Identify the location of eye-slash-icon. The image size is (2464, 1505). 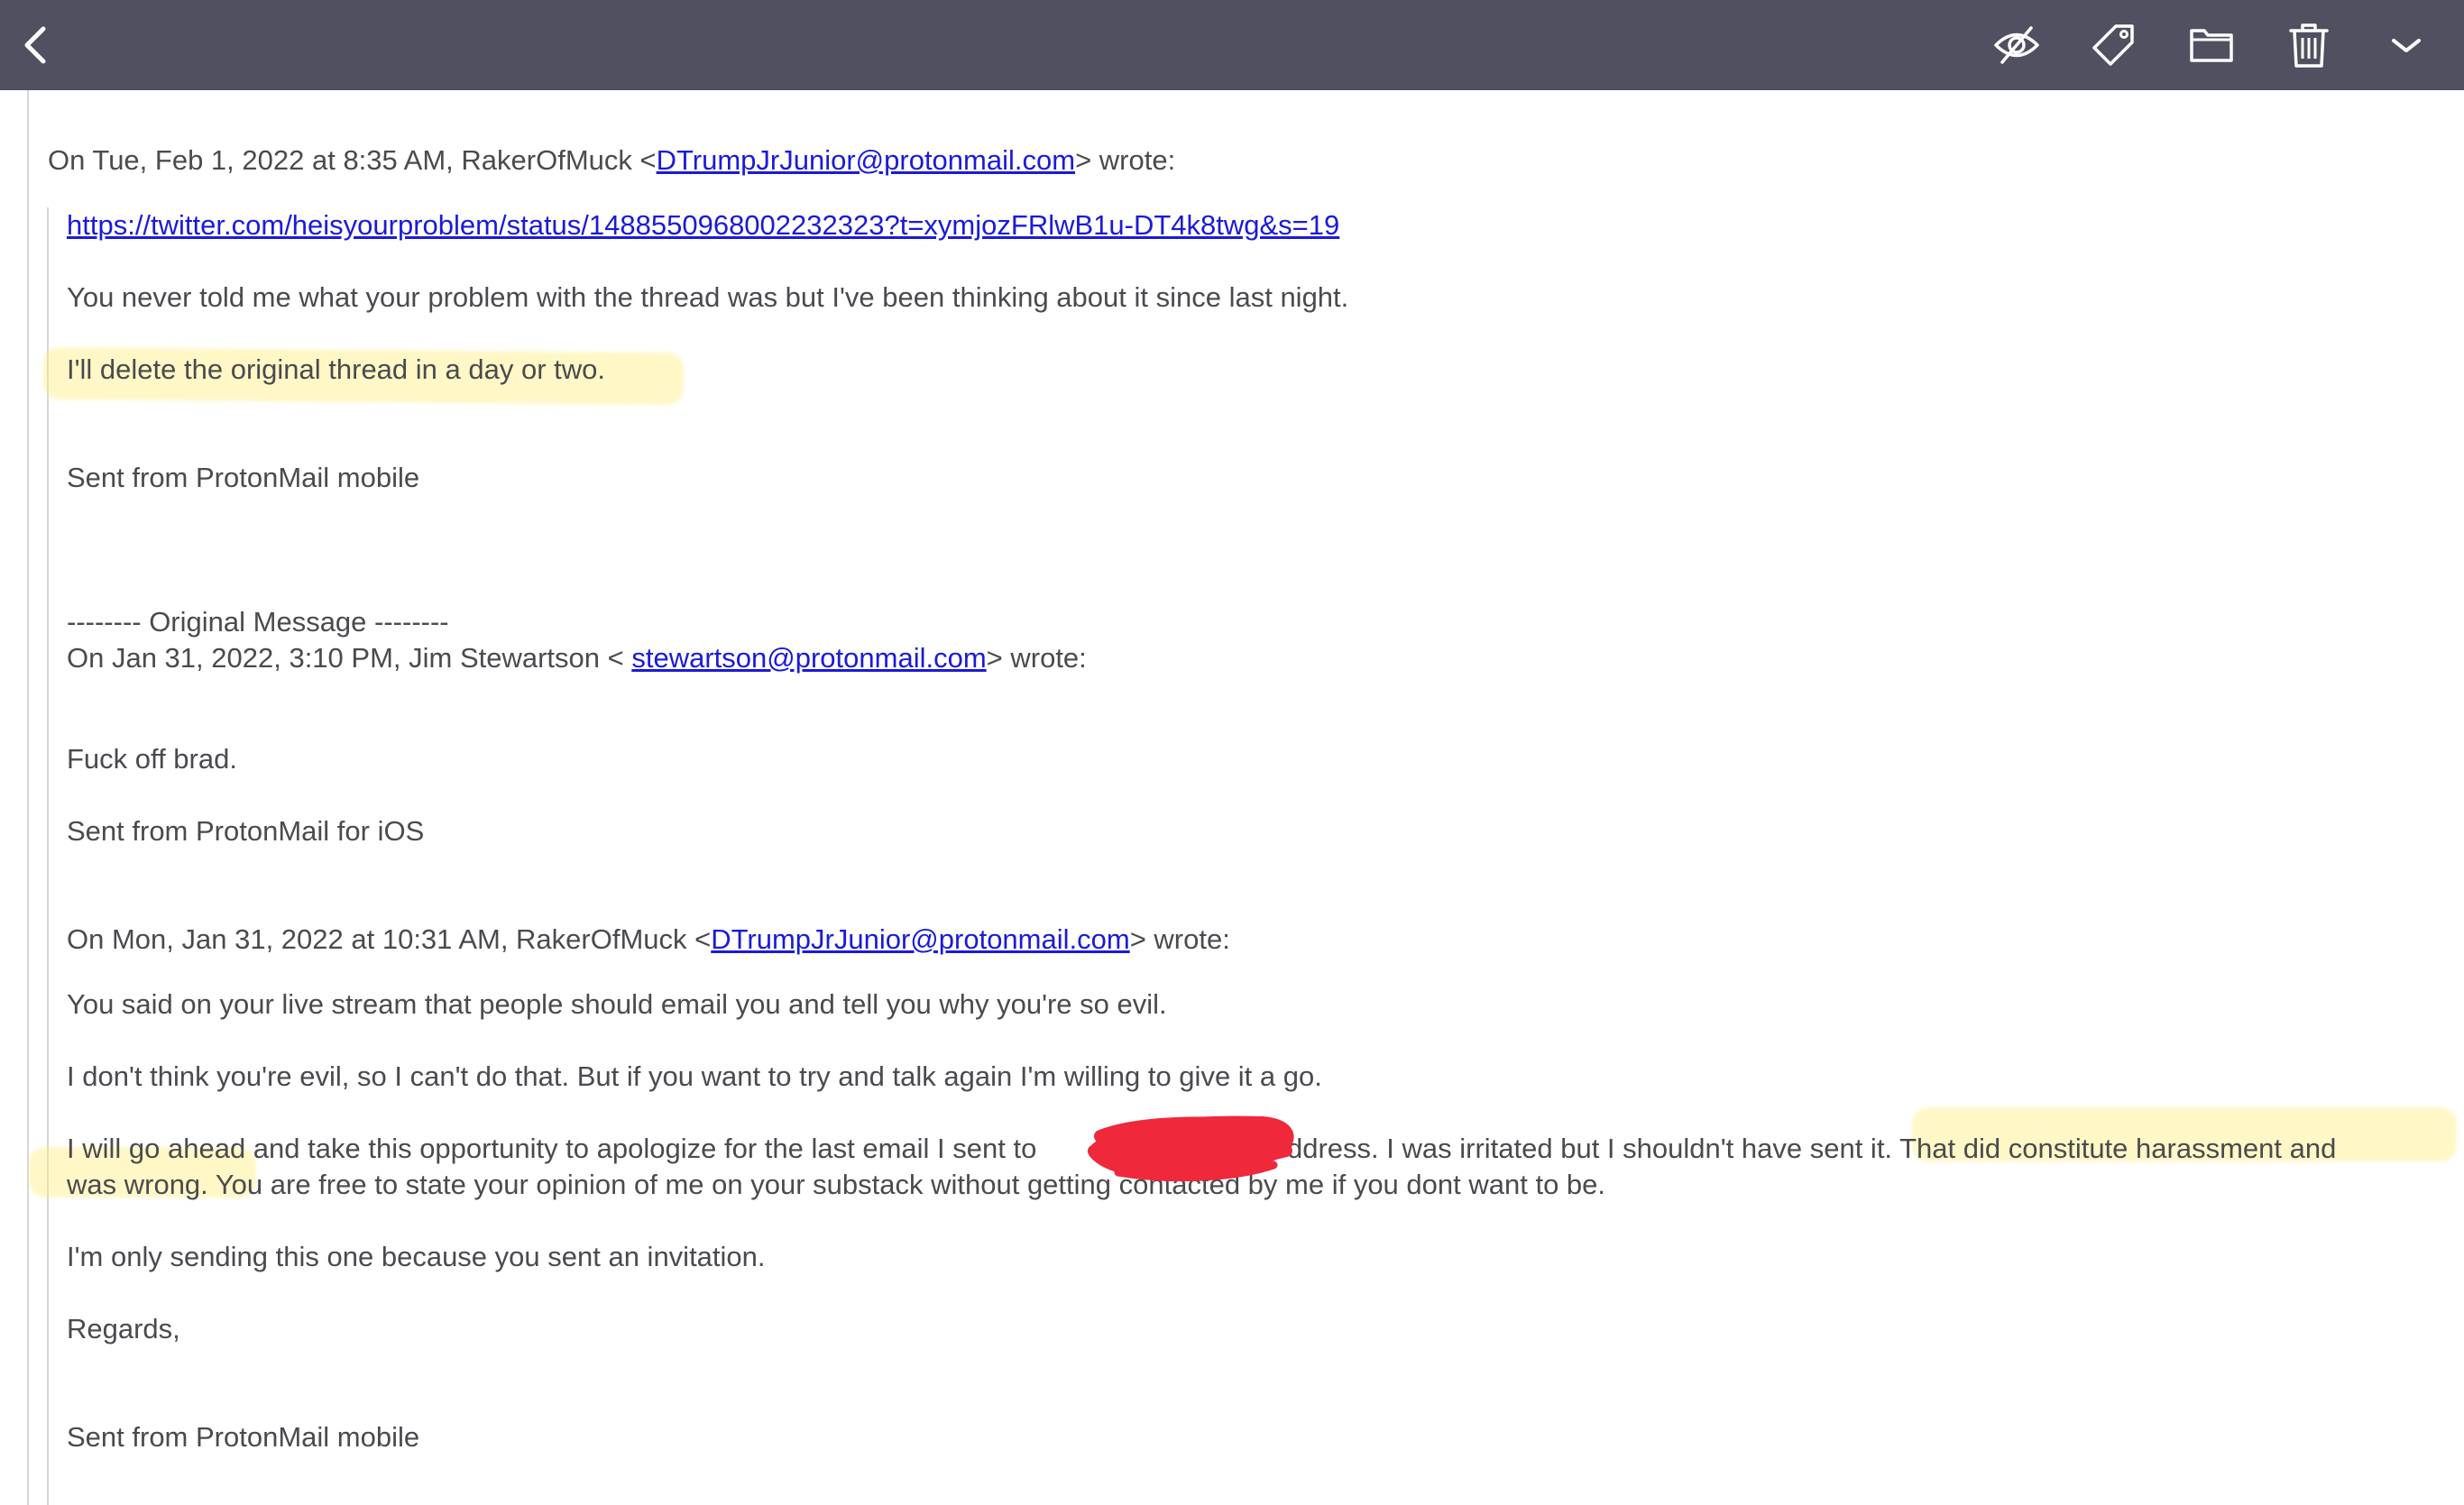
(2016, 45).